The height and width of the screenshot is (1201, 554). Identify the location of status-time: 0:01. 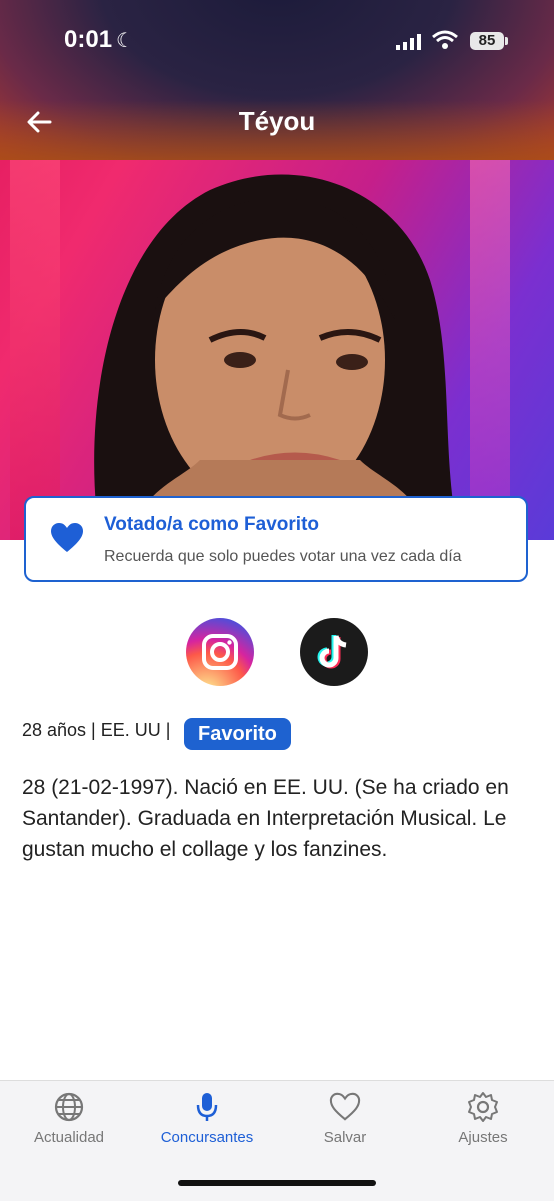
(88, 39).